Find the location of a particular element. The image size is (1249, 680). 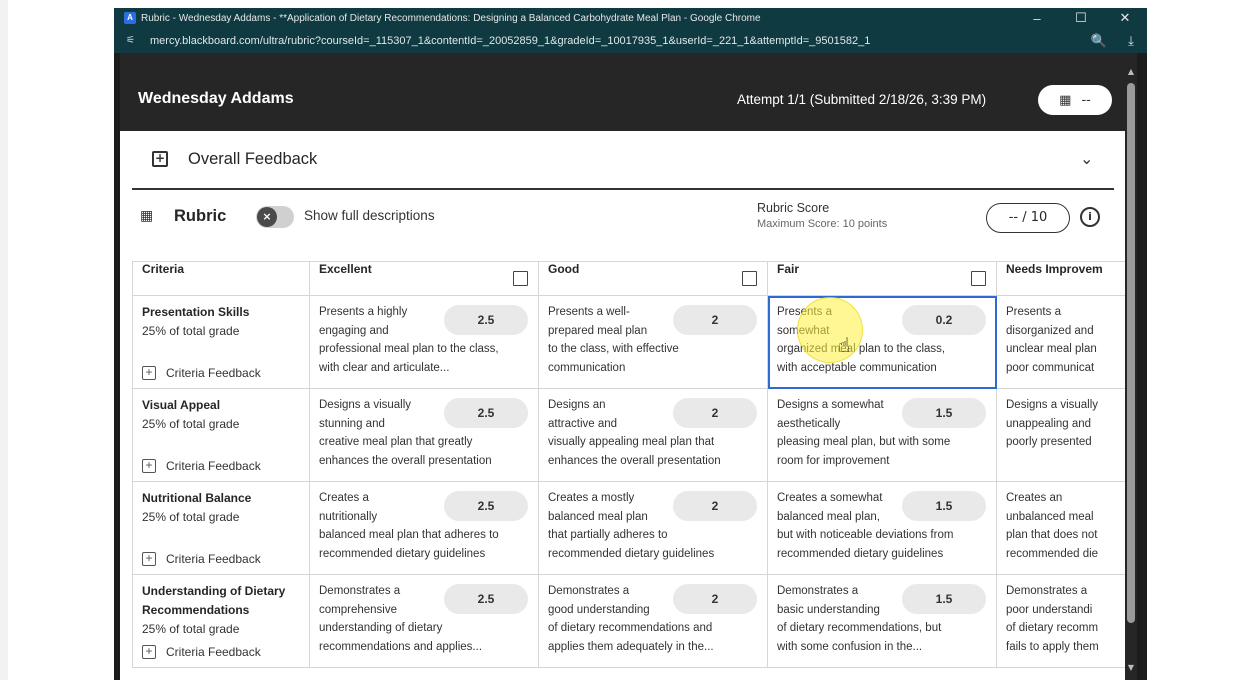

criteria-name-line-2: Recommendations is located at coordinates (196, 610).